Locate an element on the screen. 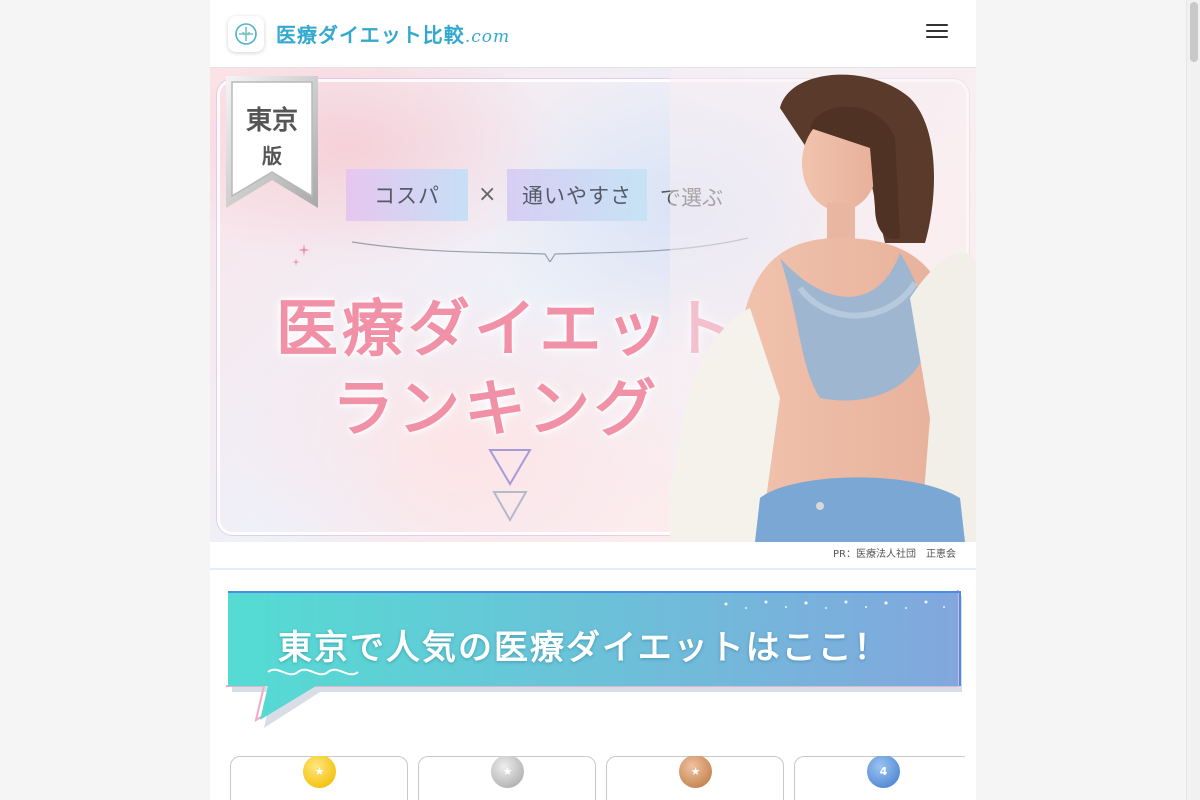 This screenshot has width=1200, height=800. ranking-card-1: ★ is located at coordinates (319, 778).